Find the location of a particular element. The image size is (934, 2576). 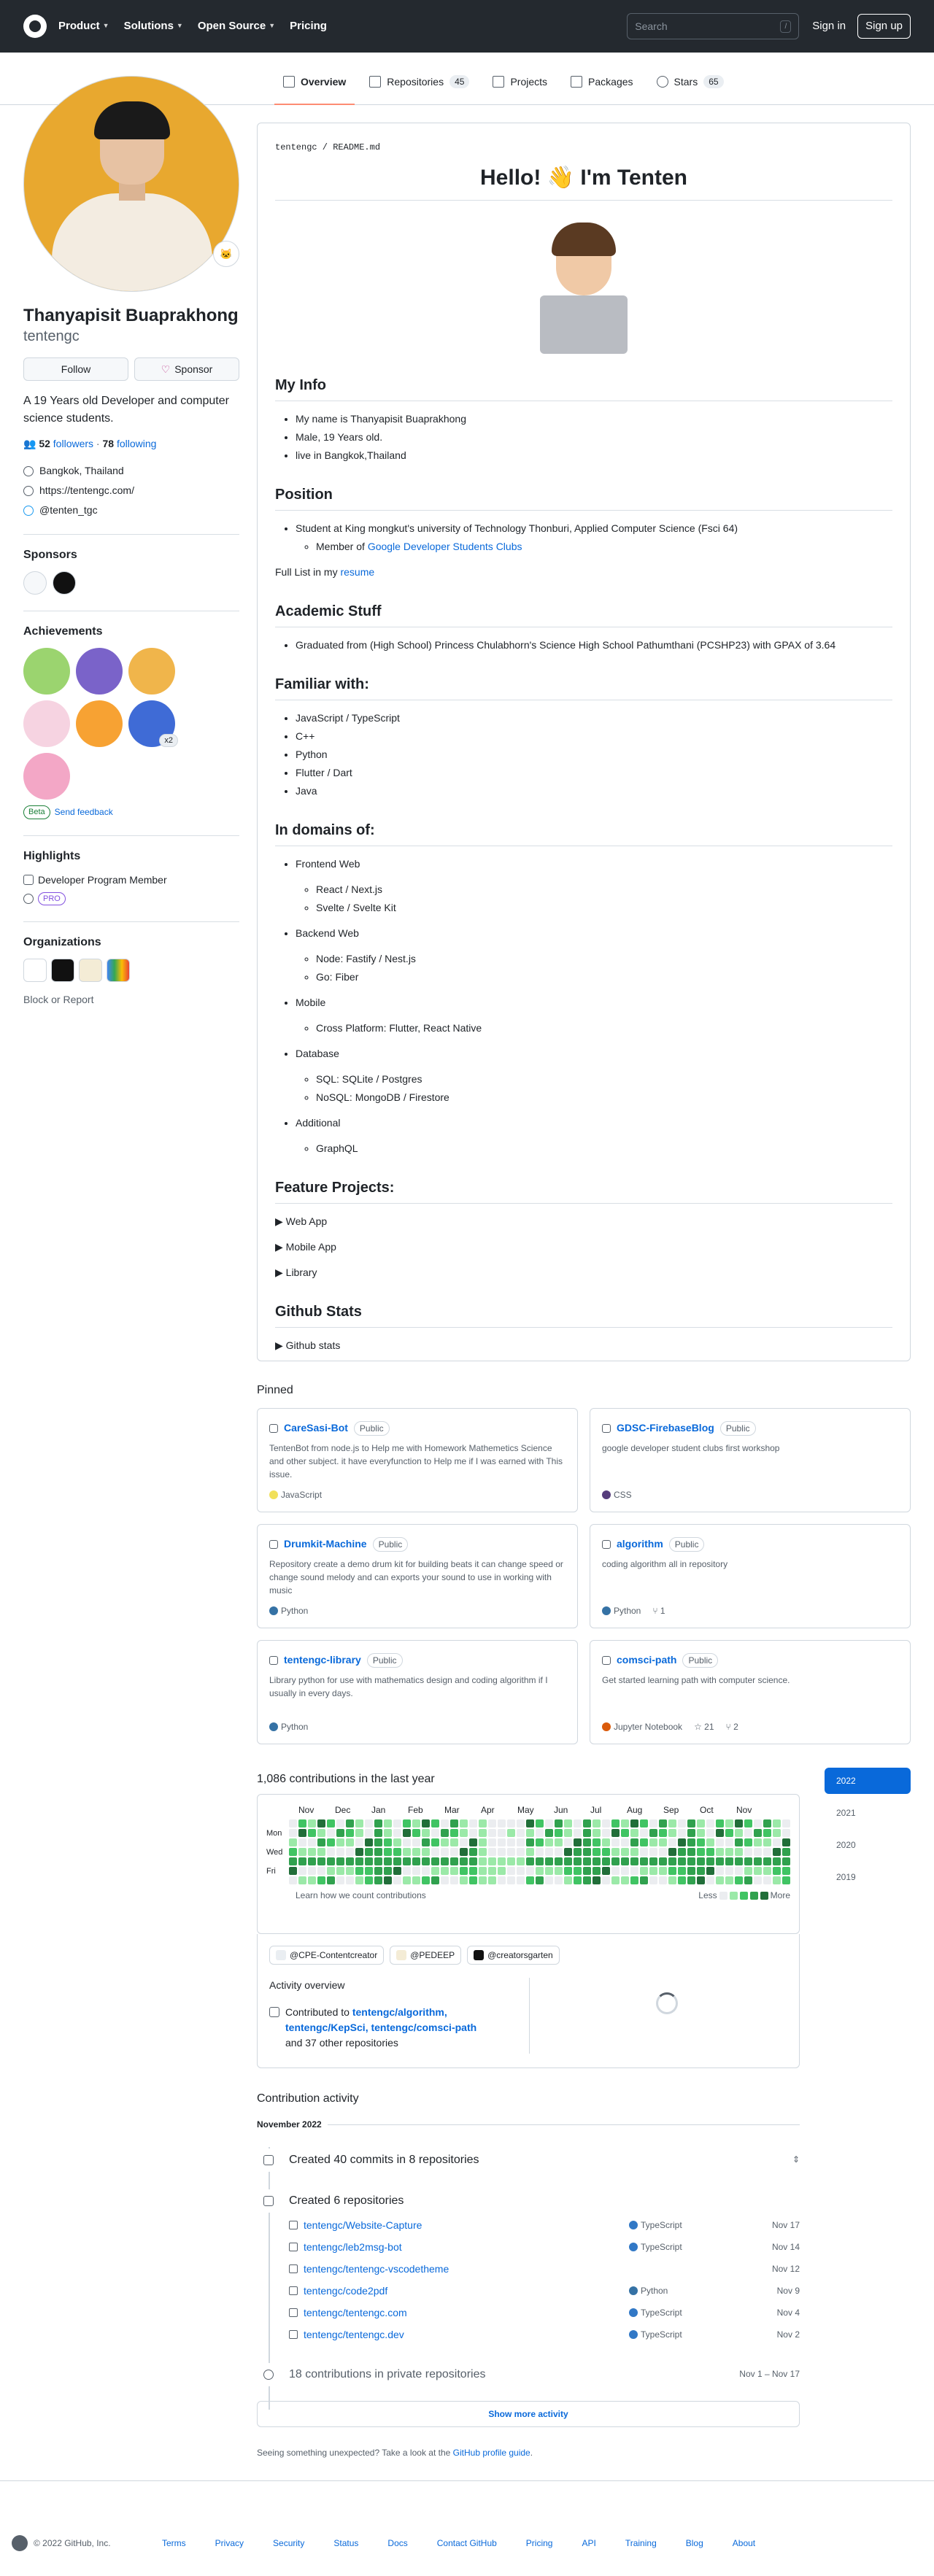

tab-overview: Overview is located at coordinates (314, 86).